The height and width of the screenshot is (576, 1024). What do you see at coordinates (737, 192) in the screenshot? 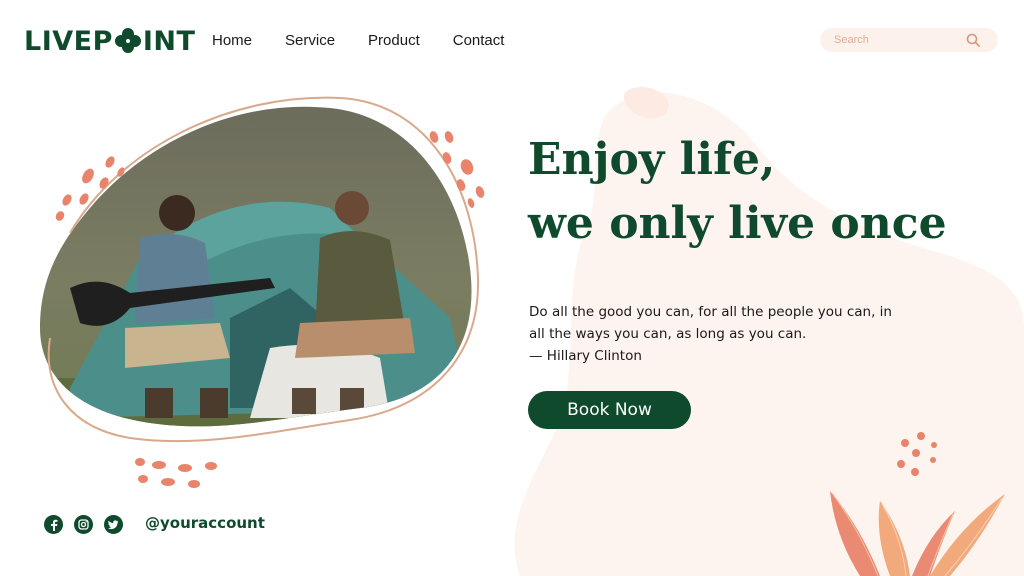
I see `hero-headline: Enjoy life, we only live once` at bounding box center [737, 192].